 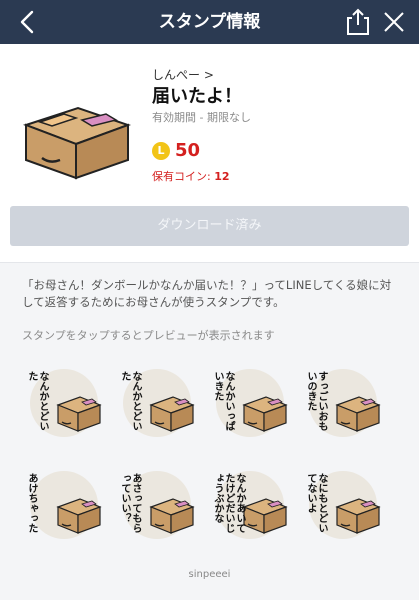 What do you see at coordinates (183, 74) in the screenshot?
I see `author-link: しんぺー >` at bounding box center [183, 74].